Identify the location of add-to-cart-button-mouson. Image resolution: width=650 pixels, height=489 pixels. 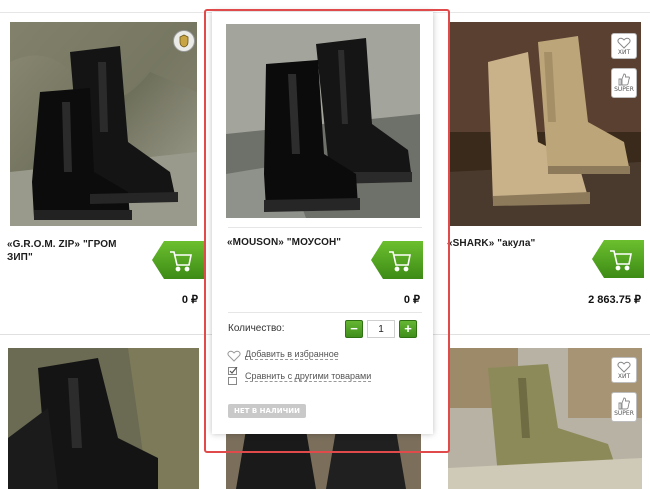
(397, 260).